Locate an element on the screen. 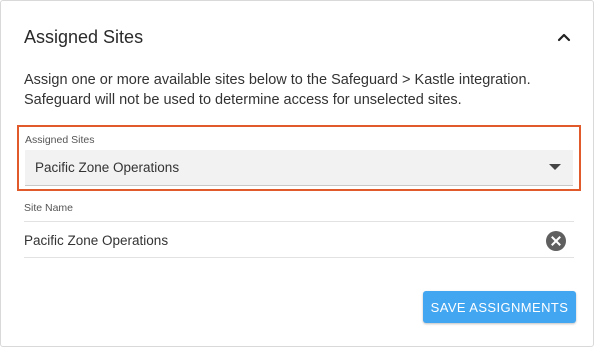  assigned-sites-select: Pacific Zone Operations is located at coordinates (299, 168).